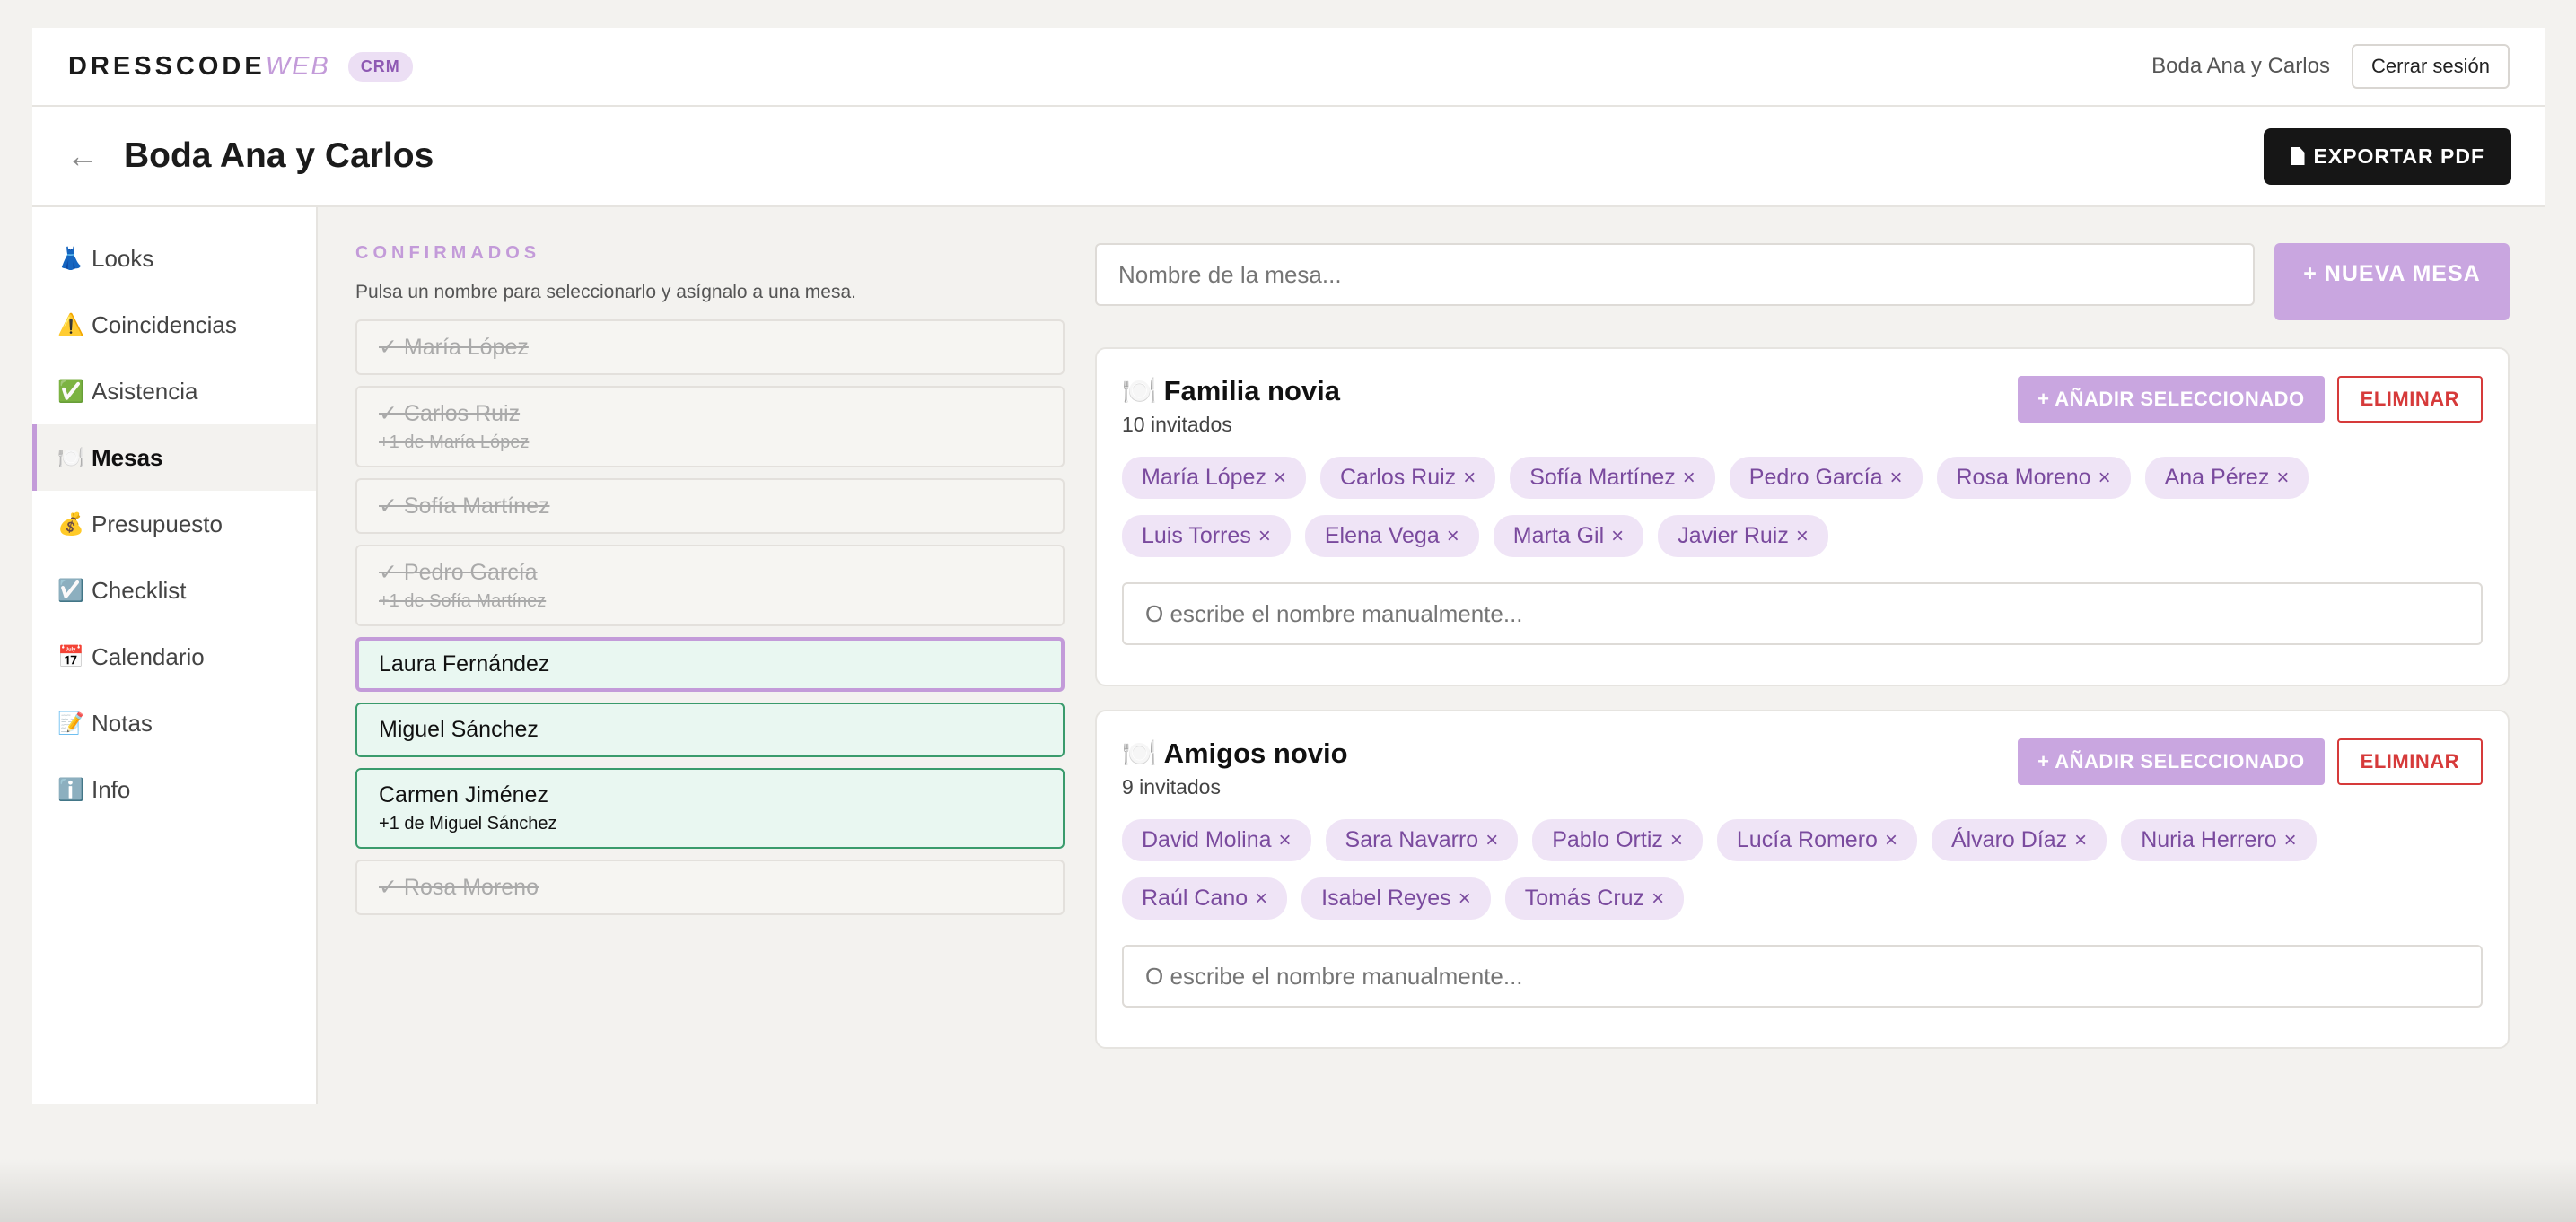 This screenshot has width=2576, height=1222. What do you see at coordinates (710, 347) in the screenshot?
I see `guest-item: ✓ María López` at bounding box center [710, 347].